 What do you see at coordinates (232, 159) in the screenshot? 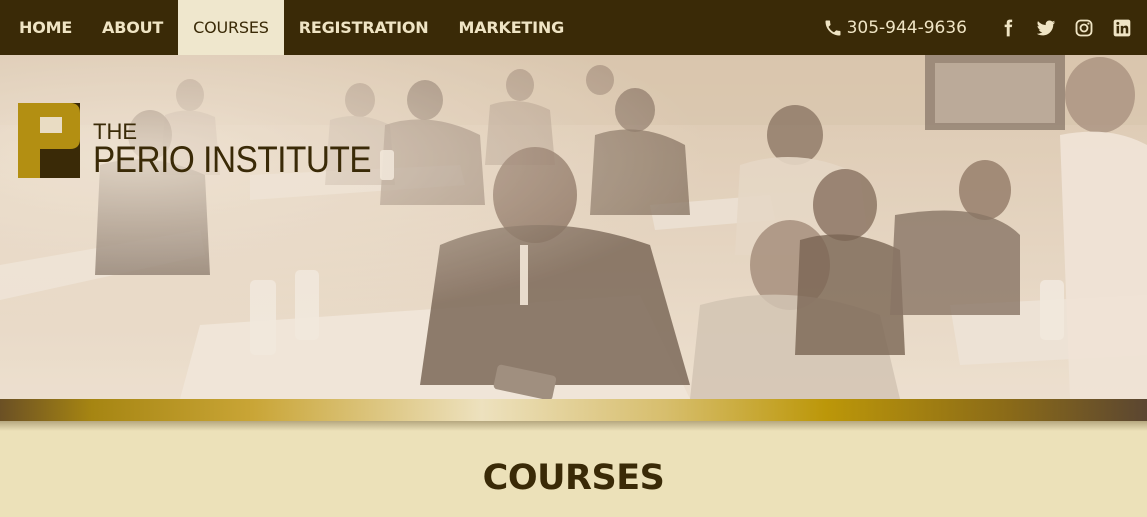
I see `logo-line-name: PERIO INSTITUTE` at bounding box center [232, 159].